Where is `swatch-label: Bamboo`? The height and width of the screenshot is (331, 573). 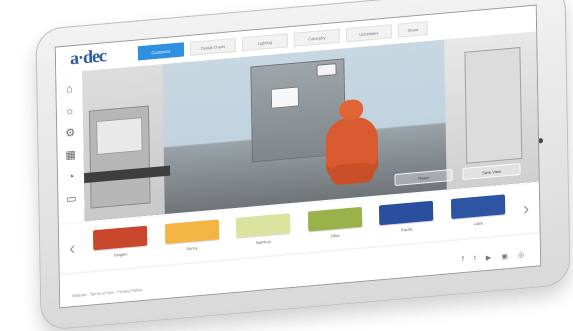
swatch-label: Bamboo is located at coordinates (264, 242).